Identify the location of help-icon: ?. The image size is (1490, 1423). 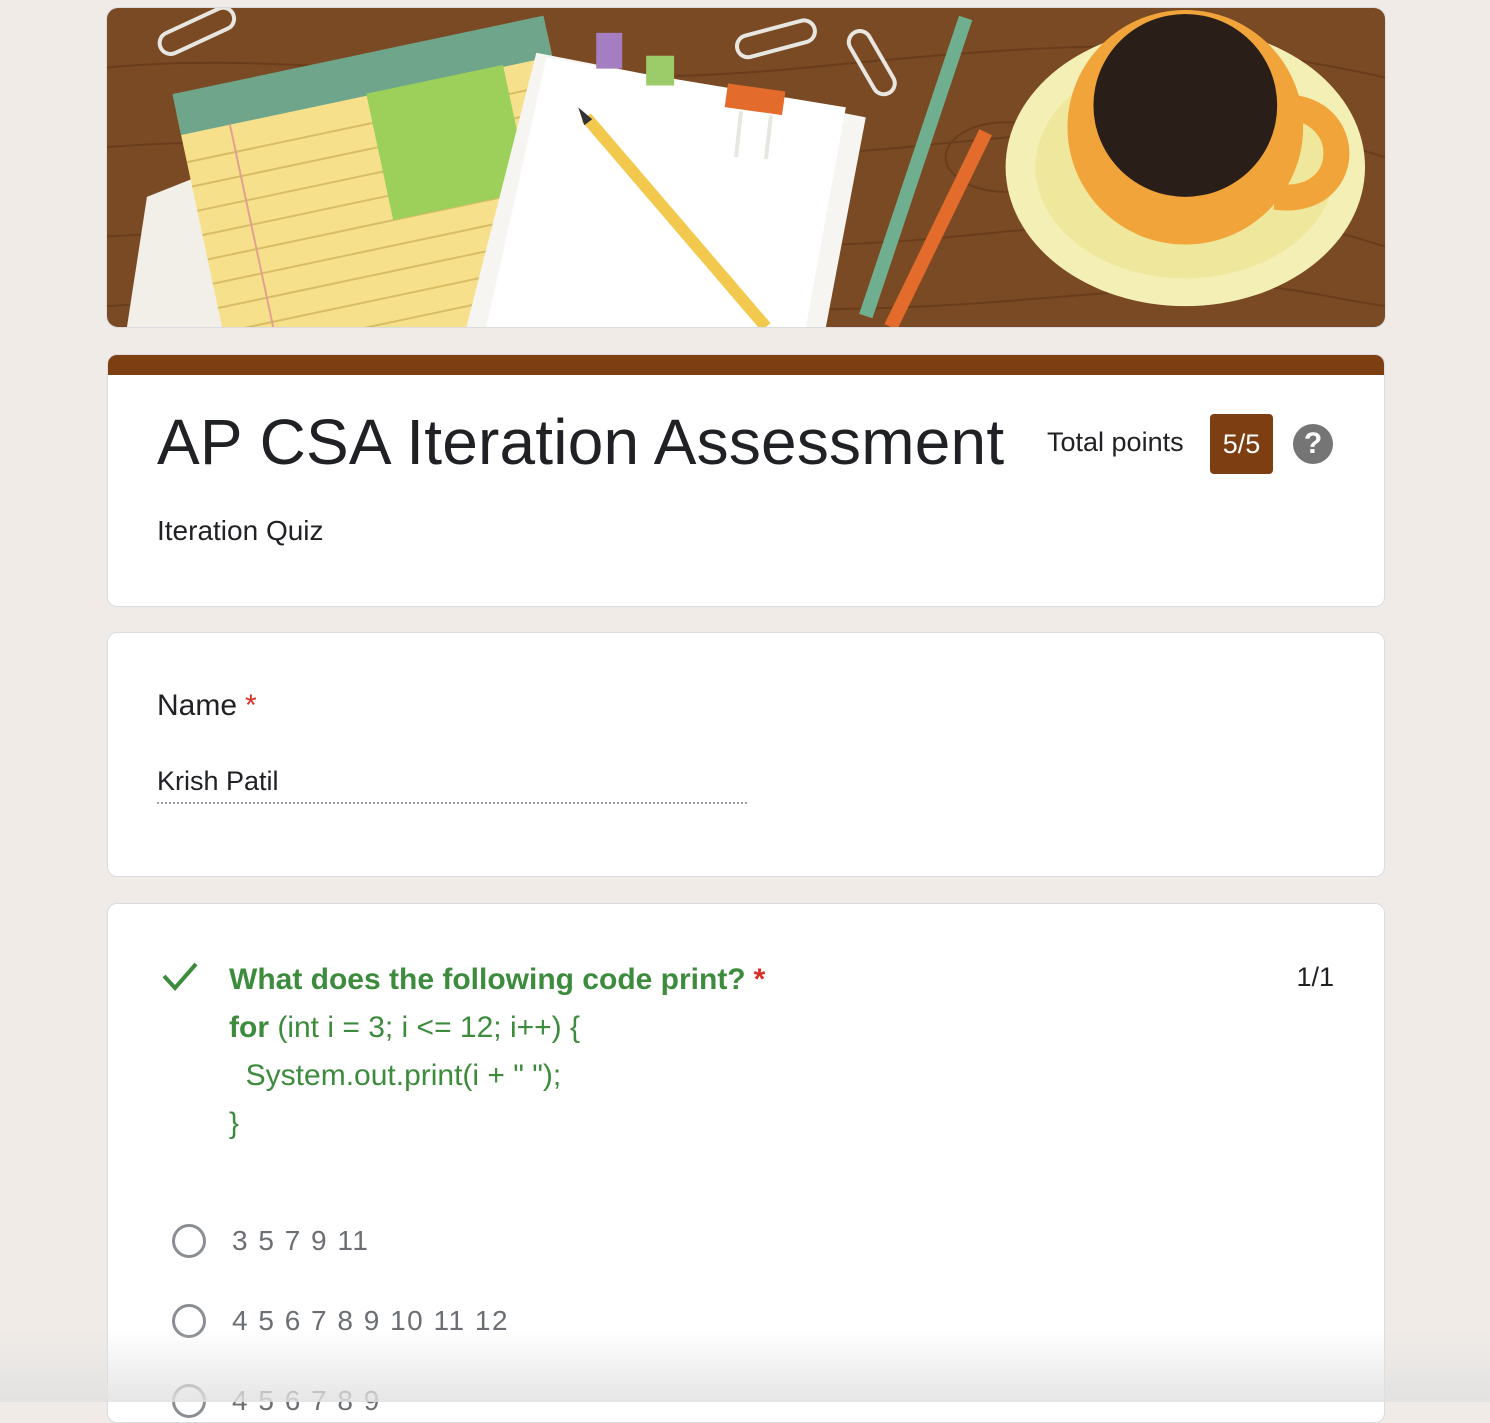
(1313, 444).